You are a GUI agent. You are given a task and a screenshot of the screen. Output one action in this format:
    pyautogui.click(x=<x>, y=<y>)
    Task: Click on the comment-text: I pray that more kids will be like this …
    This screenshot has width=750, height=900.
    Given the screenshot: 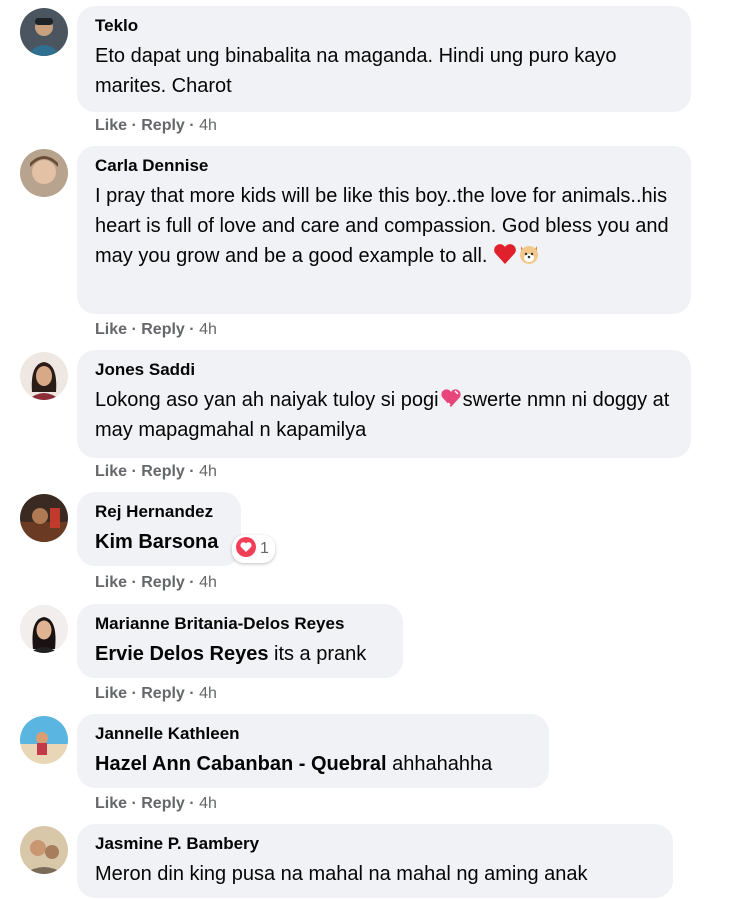 What is the action you would take?
    pyautogui.click(x=384, y=226)
    